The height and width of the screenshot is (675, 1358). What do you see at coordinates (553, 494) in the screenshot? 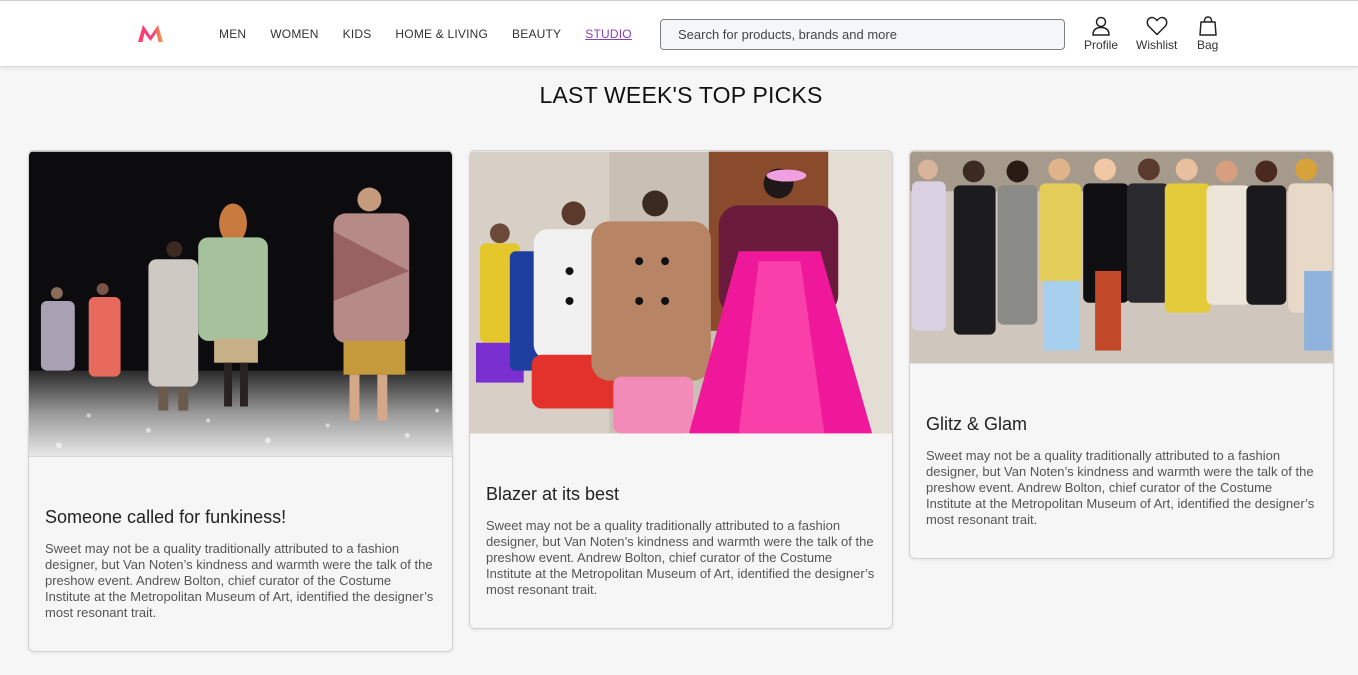
I see `card-title: Blazer at its best` at bounding box center [553, 494].